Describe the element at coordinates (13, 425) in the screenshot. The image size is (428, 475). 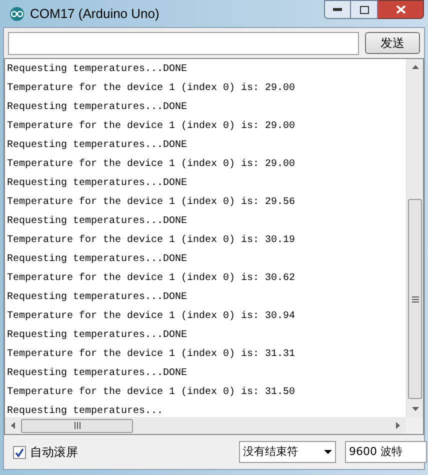
I see `left-arrow-icon` at that location.